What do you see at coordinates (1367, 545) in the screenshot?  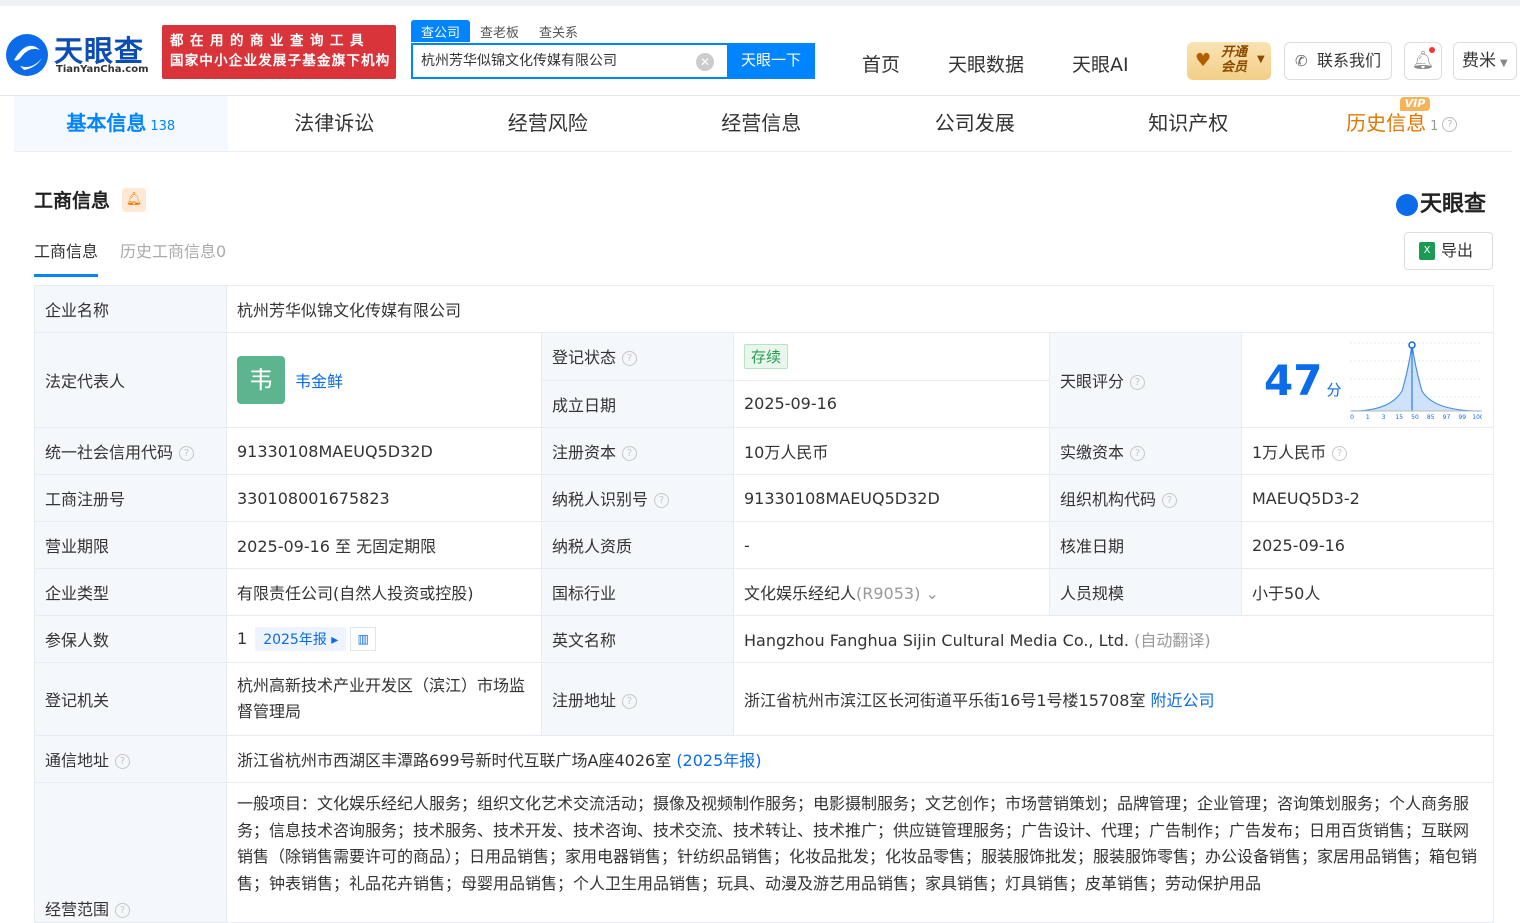 I see `approve-date: 2025-09-16` at bounding box center [1367, 545].